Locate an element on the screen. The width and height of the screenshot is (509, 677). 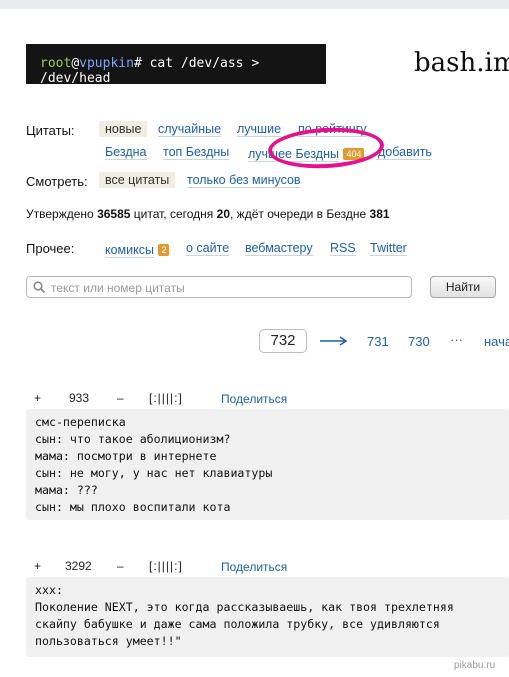
stats-queue-label: , ждёт очереди в Бездне is located at coordinates (298, 214).